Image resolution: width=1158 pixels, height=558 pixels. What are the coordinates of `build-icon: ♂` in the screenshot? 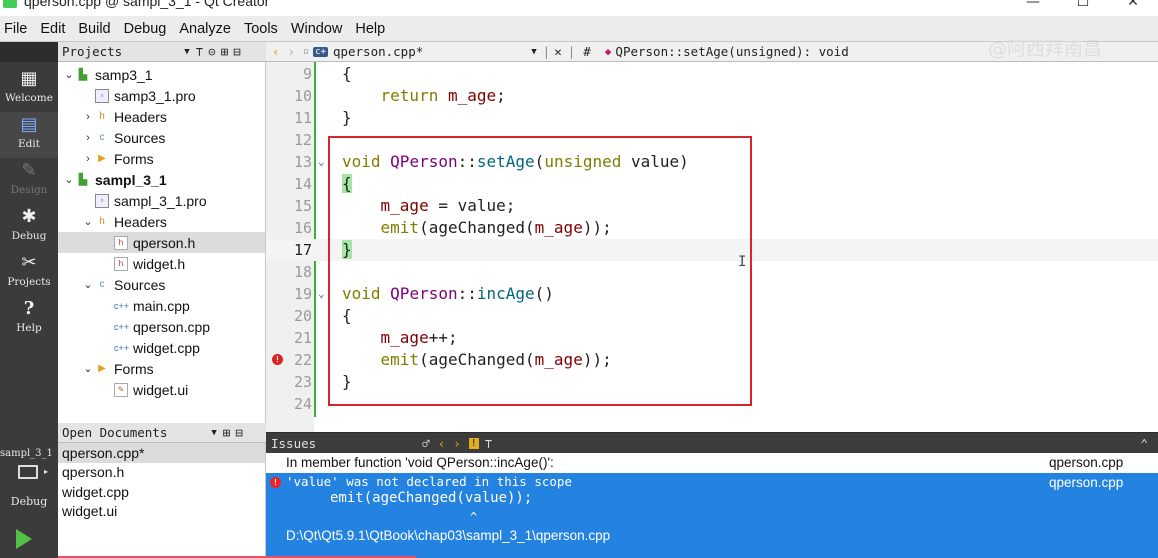 It's located at (426, 443).